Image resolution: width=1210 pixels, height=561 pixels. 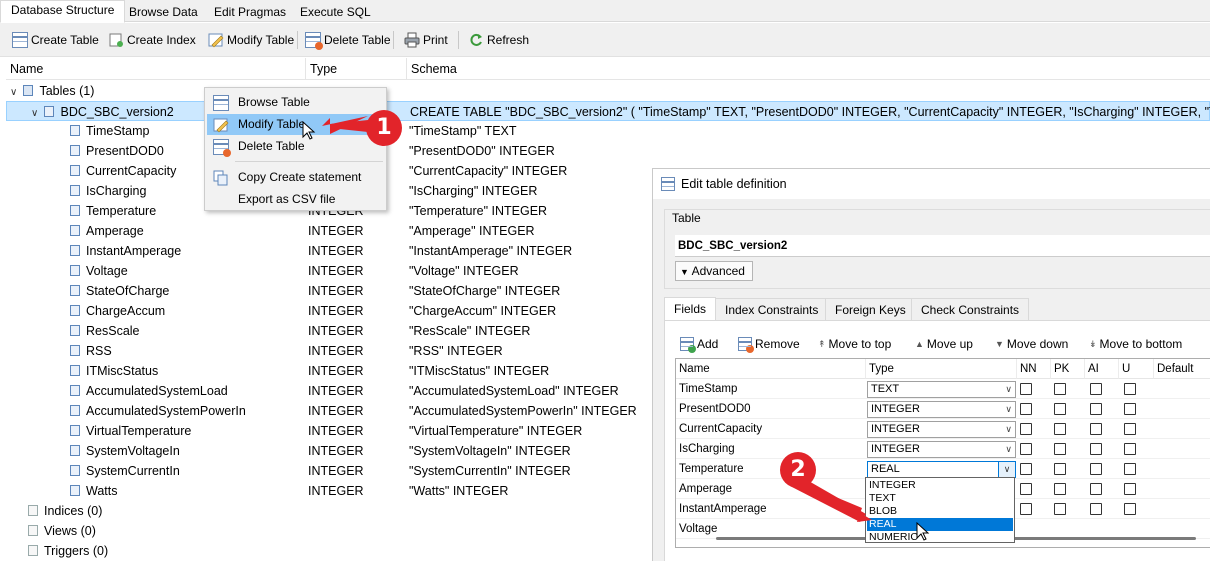 What do you see at coordinates (1034, 369) in the screenshot?
I see `grid-header-nn: NN` at bounding box center [1034, 369].